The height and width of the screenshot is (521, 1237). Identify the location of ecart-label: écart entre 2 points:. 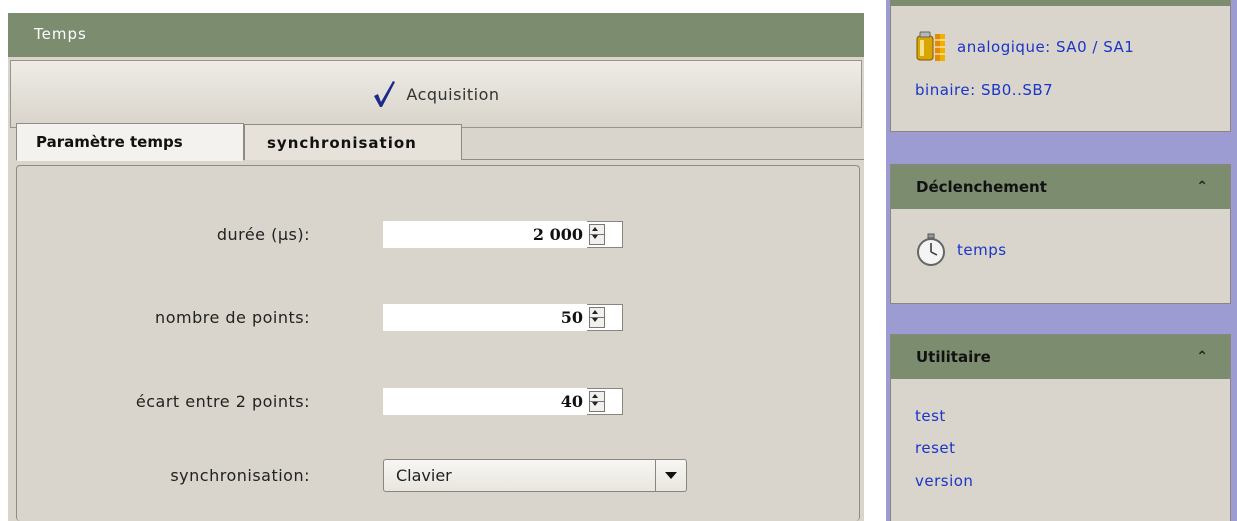
(222, 401).